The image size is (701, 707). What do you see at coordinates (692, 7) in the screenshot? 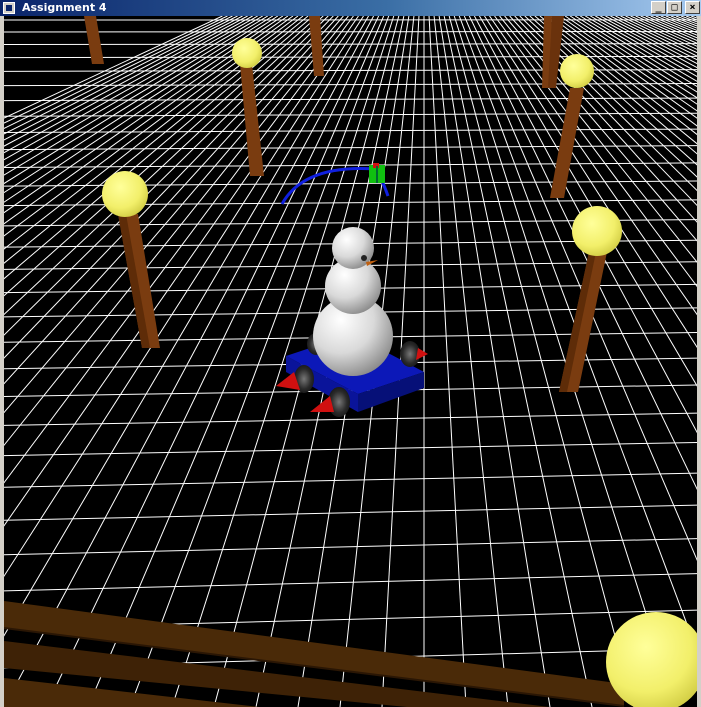
I see `close-button: ×` at bounding box center [692, 7].